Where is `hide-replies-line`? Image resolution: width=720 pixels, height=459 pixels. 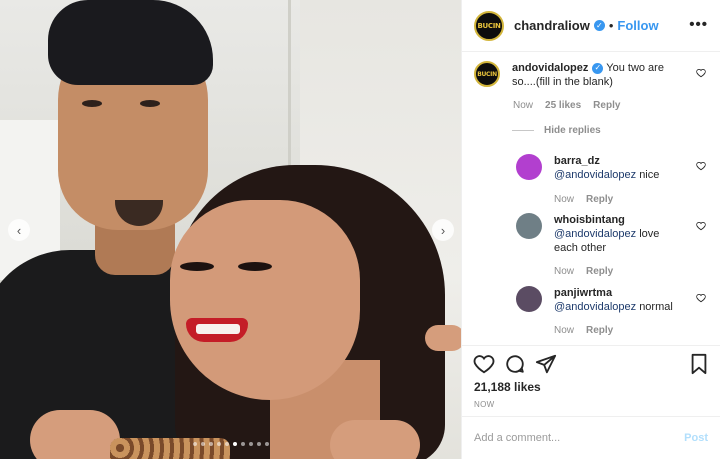 hide-replies-line is located at coordinates (523, 130).